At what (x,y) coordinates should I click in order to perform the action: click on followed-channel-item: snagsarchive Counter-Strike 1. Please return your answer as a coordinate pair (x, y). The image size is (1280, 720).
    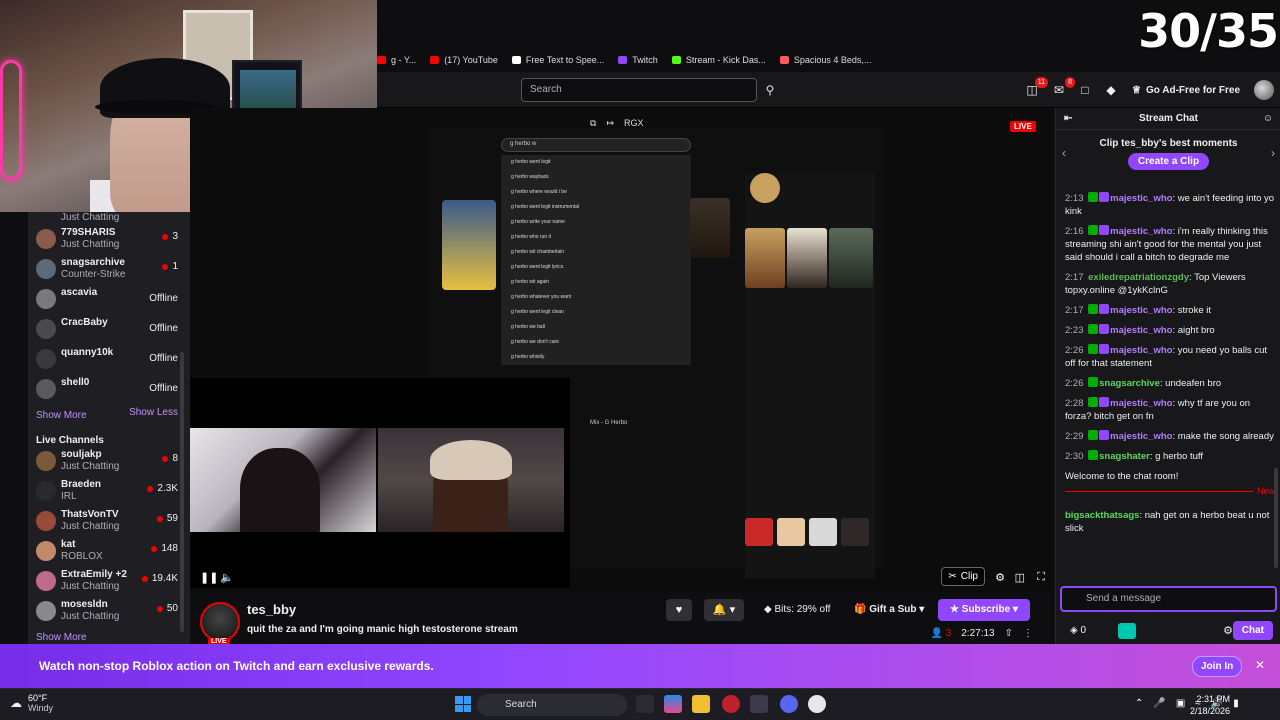
    Looking at the image, I should click on (107, 269).